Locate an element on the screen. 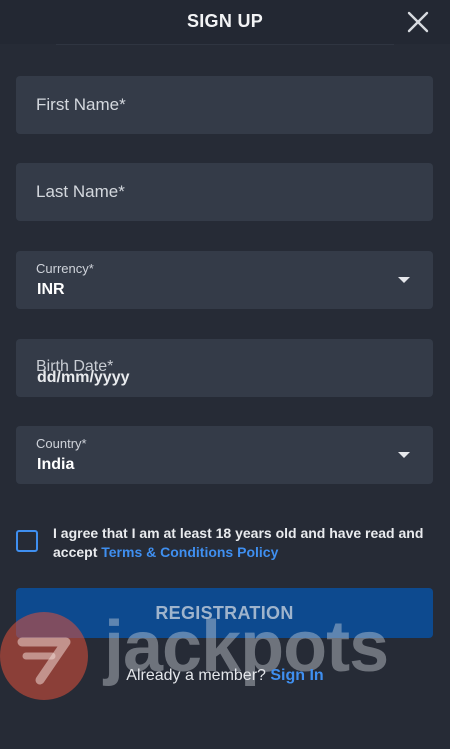  sign-in-prompt: Already a member? Sign In is located at coordinates (225, 676).